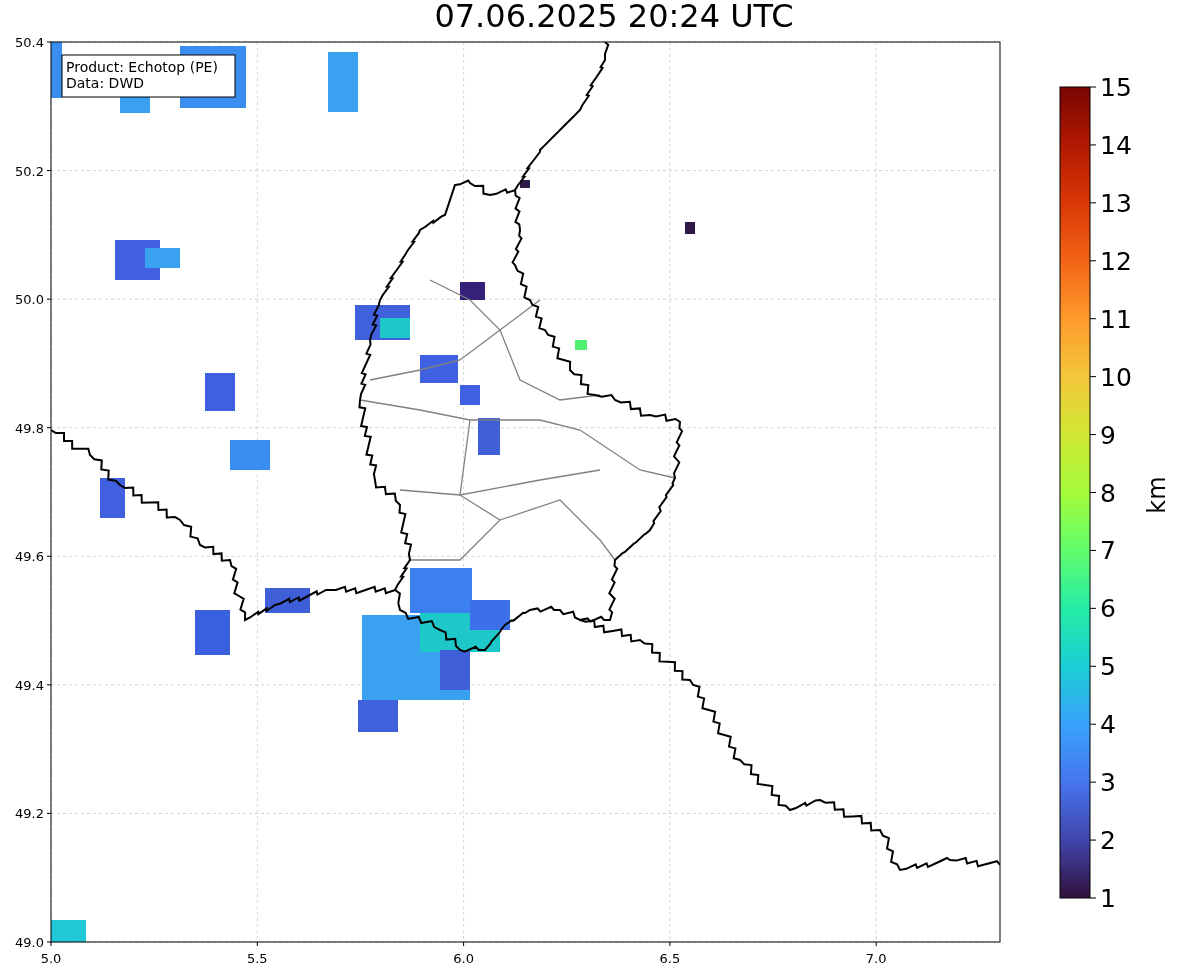 The width and height of the screenshot is (1178, 976). Describe the element at coordinates (1108, 551) in the screenshot. I see `colorbar-tick-label: 7` at that location.